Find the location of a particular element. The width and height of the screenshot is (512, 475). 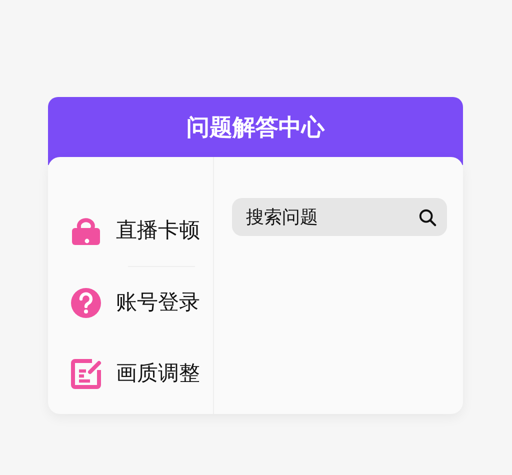

topic-link: 账号登录 is located at coordinates (158, 302).